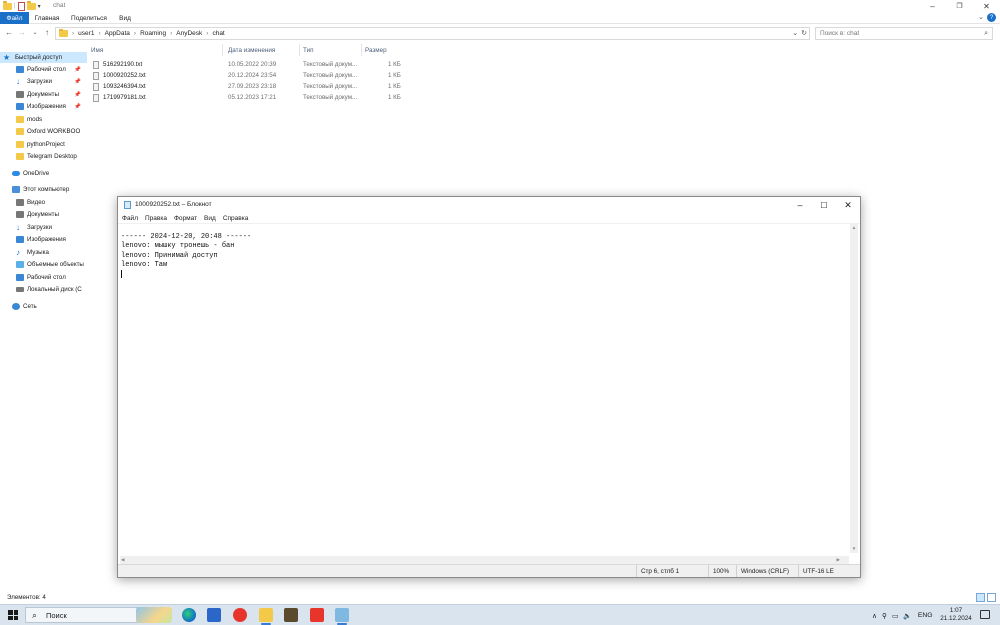  Describe the element at coordinates (884, 616) in the screenshot. I see `network-icon: ⚲` at that location.